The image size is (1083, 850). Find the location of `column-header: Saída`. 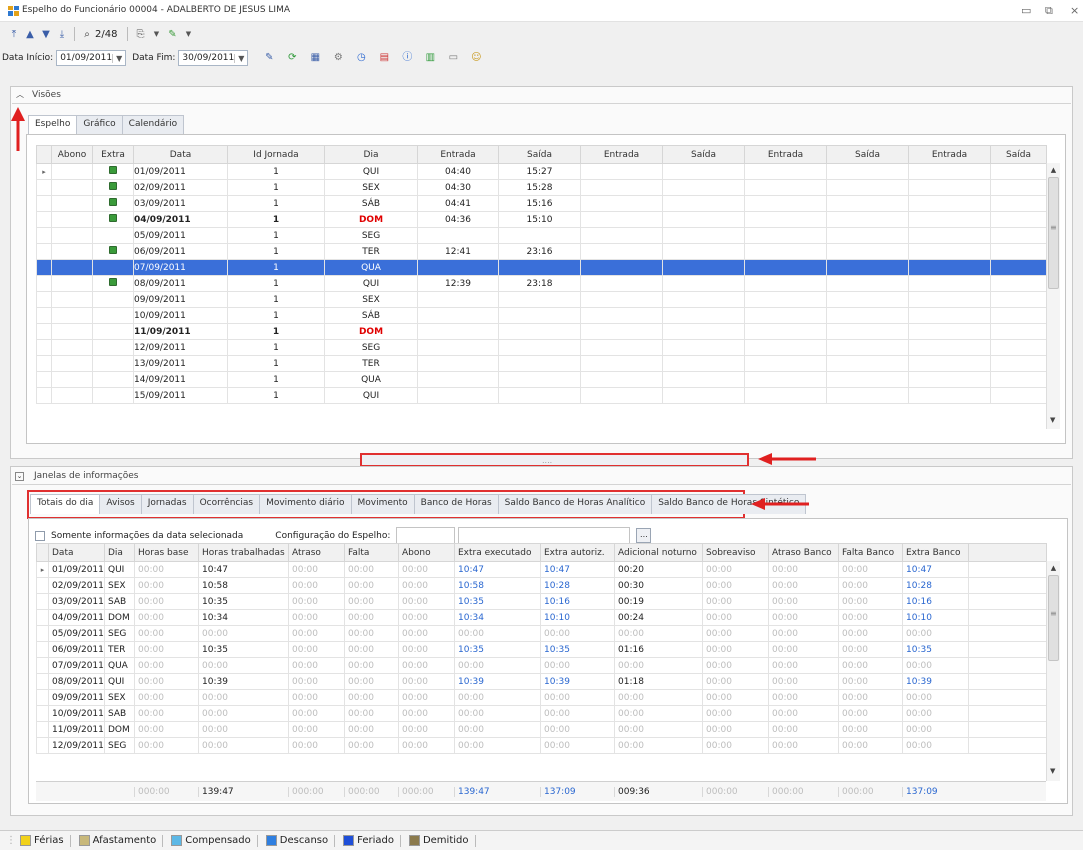

column-header: Saída is located at coordinates (703, 154).